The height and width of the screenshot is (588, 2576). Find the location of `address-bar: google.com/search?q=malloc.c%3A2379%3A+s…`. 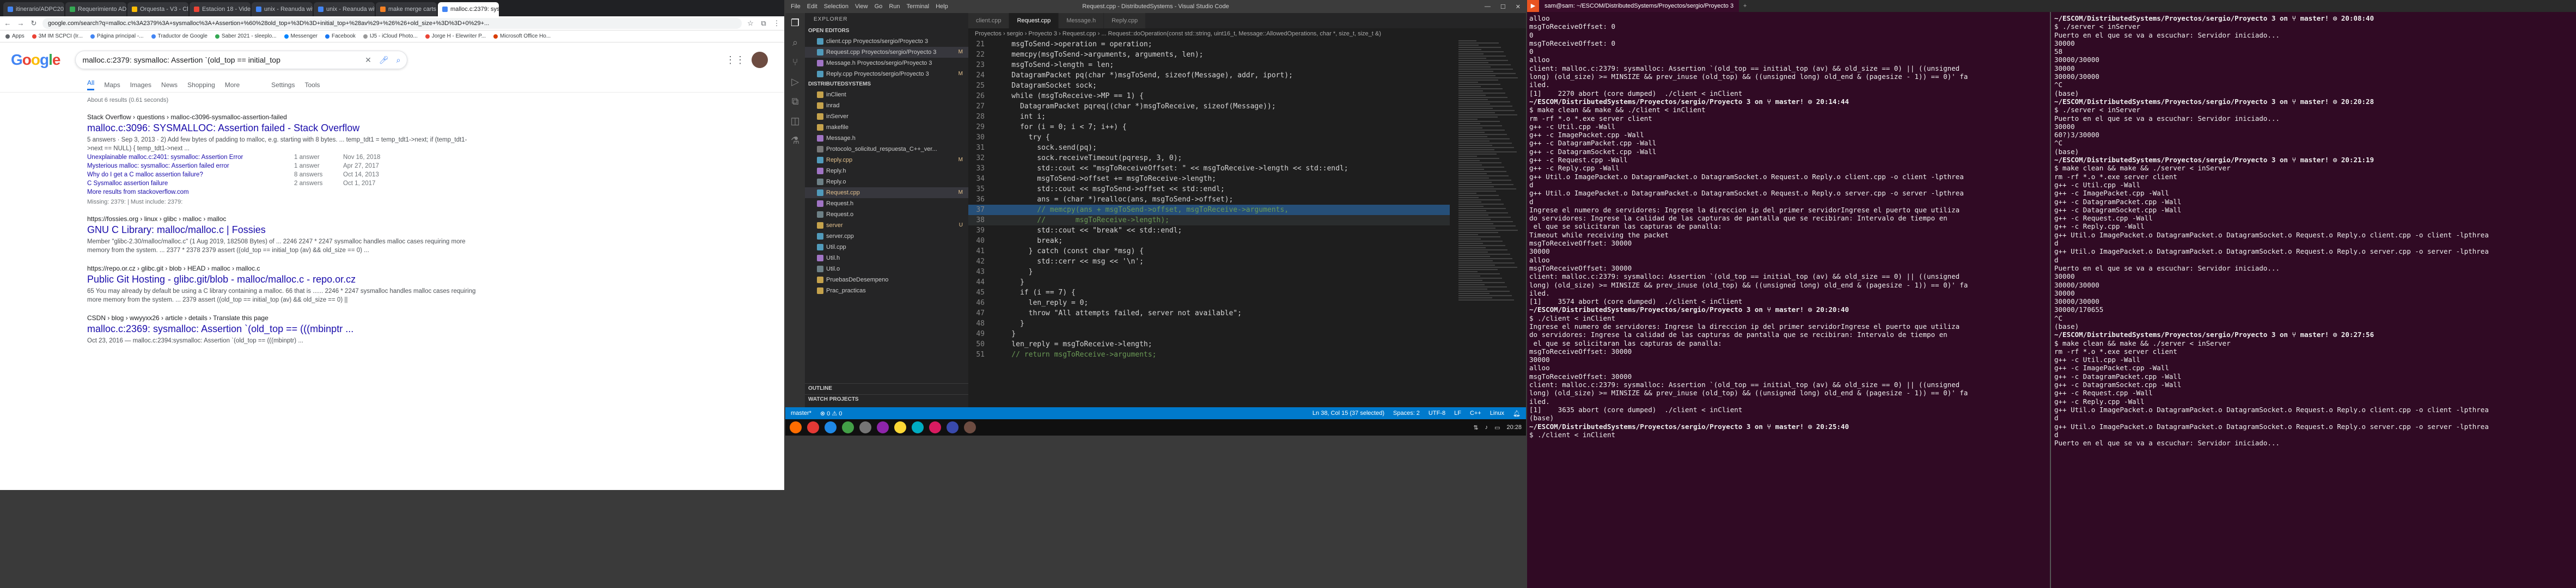

address-bar: google.com/search?q=malloc.c%3A2379%3A+s… is located at coordinates (392, 23).